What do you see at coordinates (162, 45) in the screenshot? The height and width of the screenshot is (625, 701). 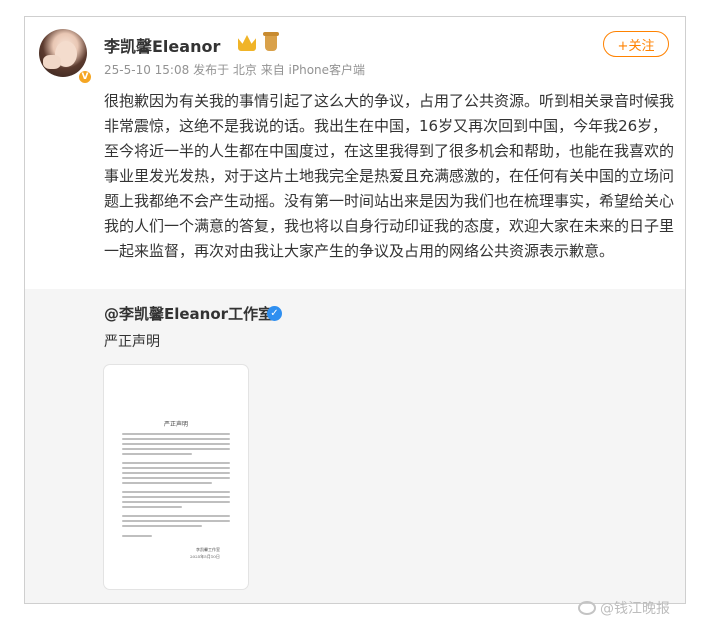 I see `post-author-name: 李凯馨Eleanor` at bounding box center [162, 45].